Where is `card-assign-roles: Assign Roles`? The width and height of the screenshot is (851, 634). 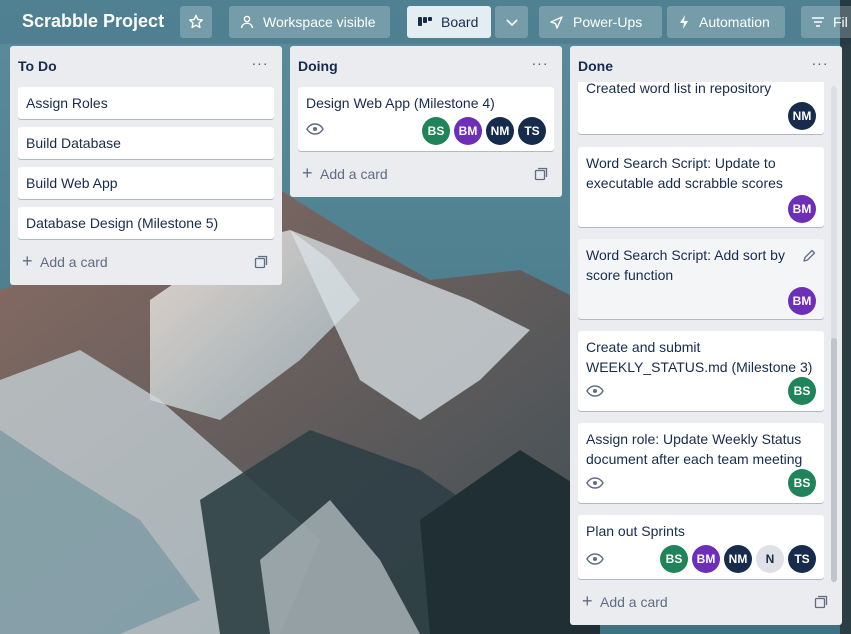
card-assign-roles: Assign Roles is located at coordinates (146, 103).